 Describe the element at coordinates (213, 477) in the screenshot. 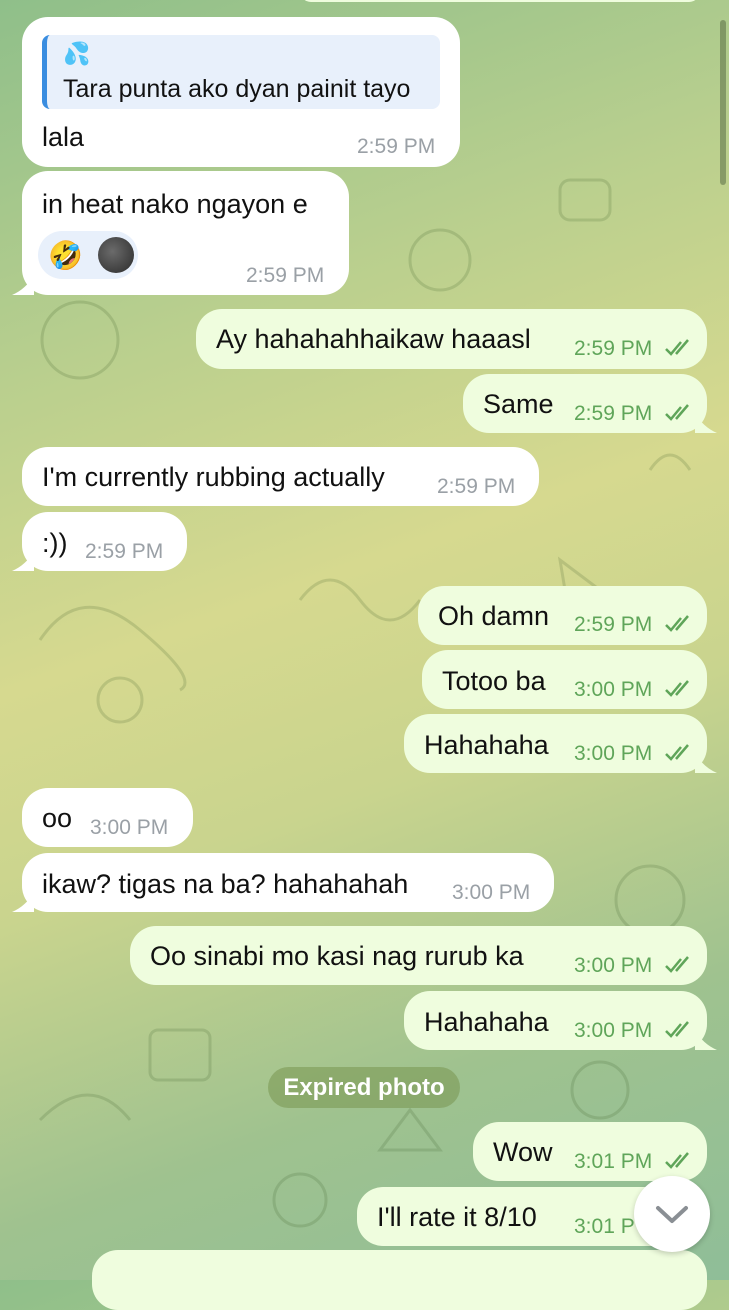

I see `message-text: I'm currently rubbing actually` at that location.